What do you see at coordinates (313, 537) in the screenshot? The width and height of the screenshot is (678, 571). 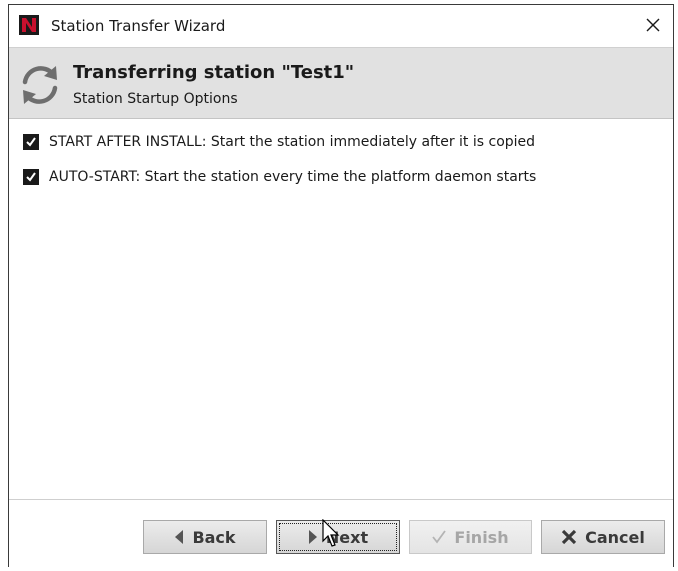 I see `next-arrow-icon` at bounding box center [313, 537].